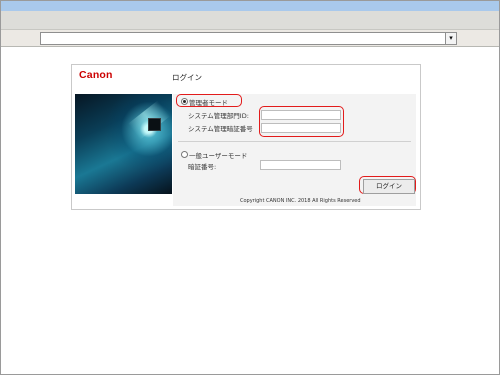 The width and height of the screenshot is (500, 375). Describe the element at coordinates (123, 144) in the screenshot. I see `hero-image` at that location.